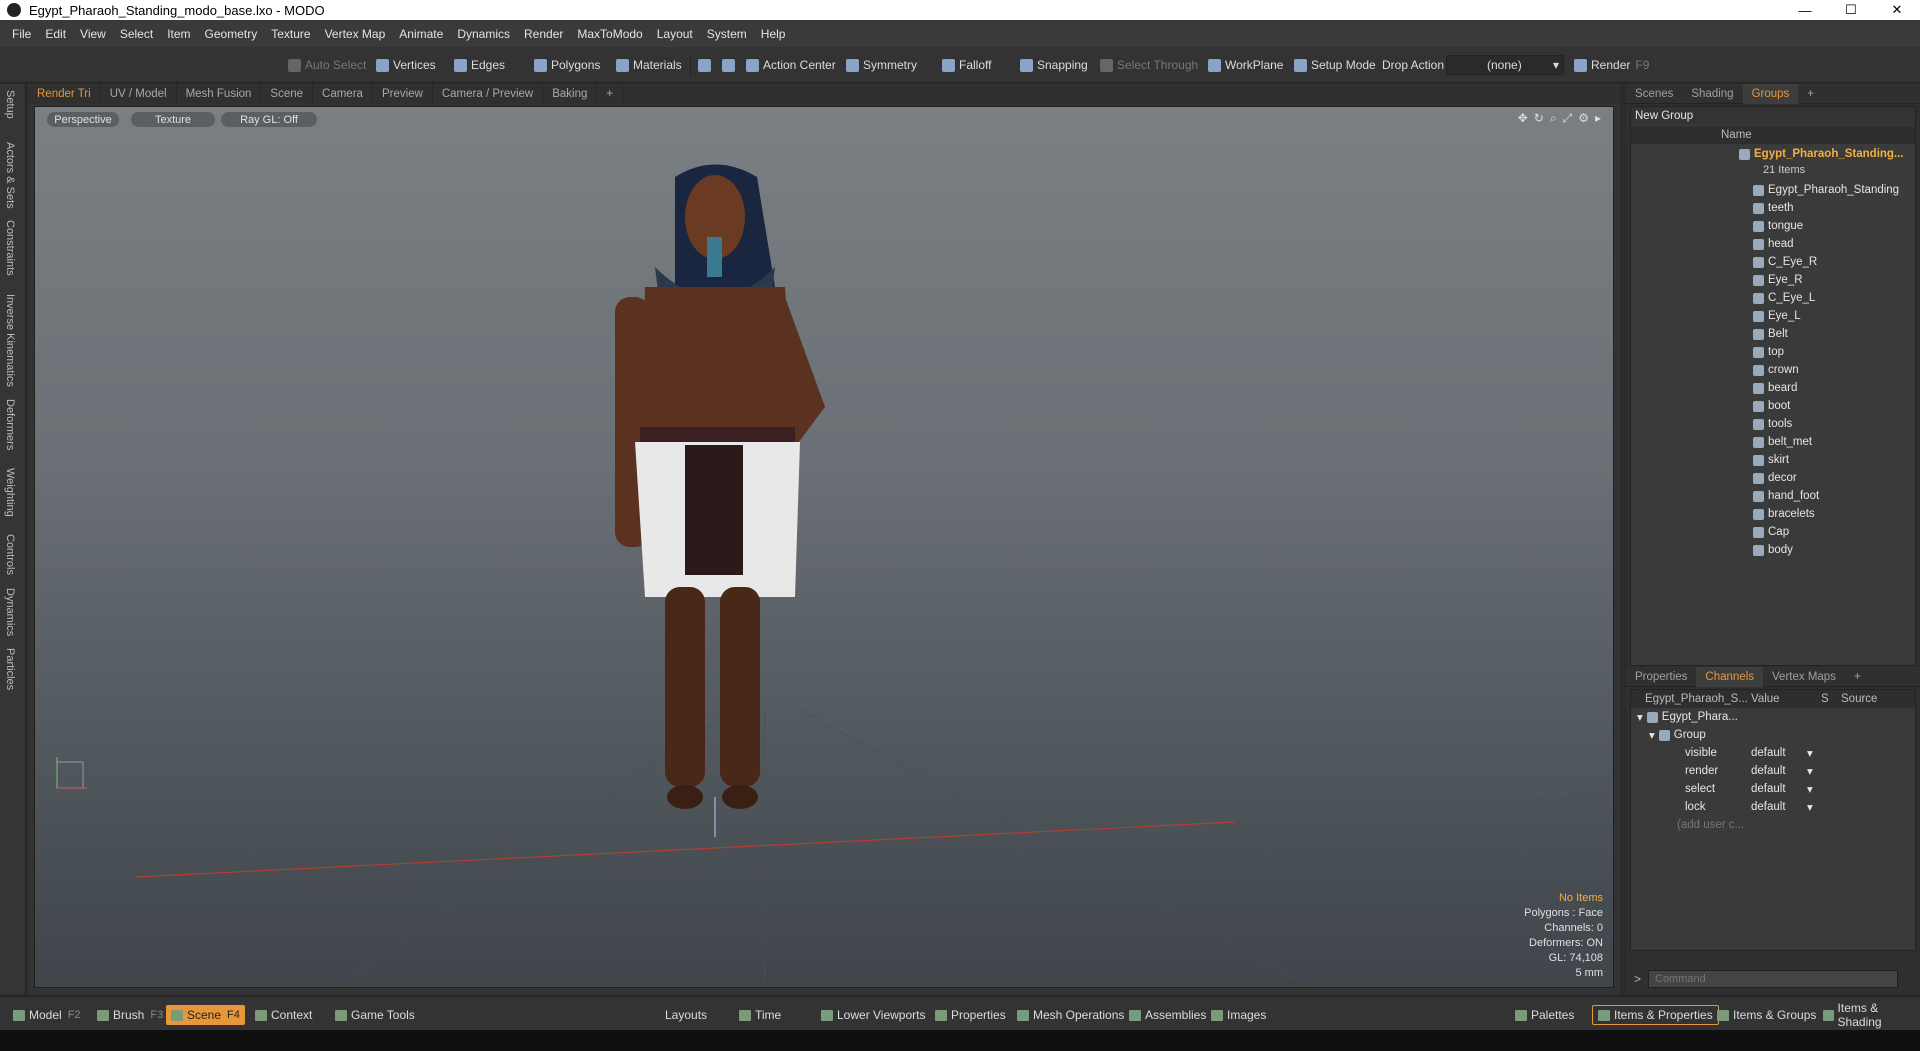 The width and height of the screenshot is (1920, 1051). Describe the element at coordinates (290, 34) in the screenshot. I see `menu-texture: Texture` at that location.